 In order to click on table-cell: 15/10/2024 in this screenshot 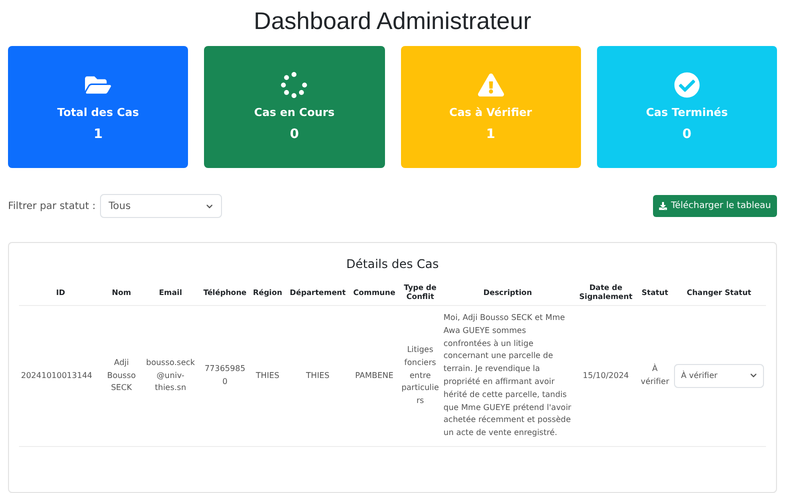, I will do `click(606, 376)`.